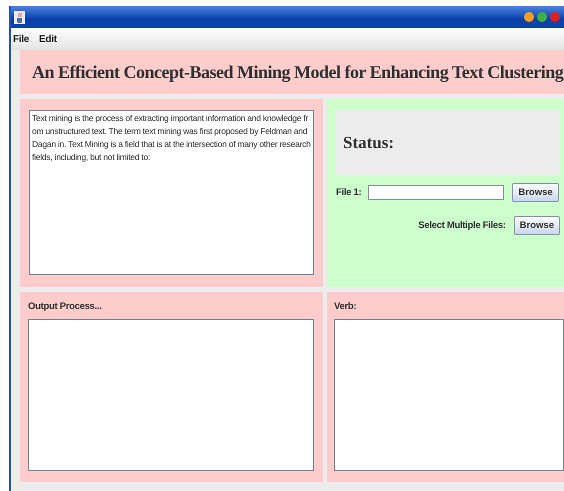 The height and width of the screenshot is (491, 564). I want to click on file-path-field, so click(436, 192).